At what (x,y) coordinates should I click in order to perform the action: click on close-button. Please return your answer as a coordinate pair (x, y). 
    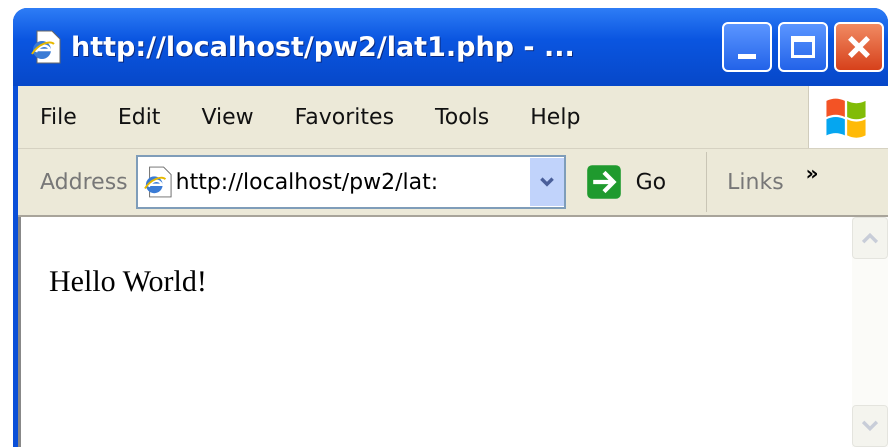
    Looking at the image, I should click on (859, 47).